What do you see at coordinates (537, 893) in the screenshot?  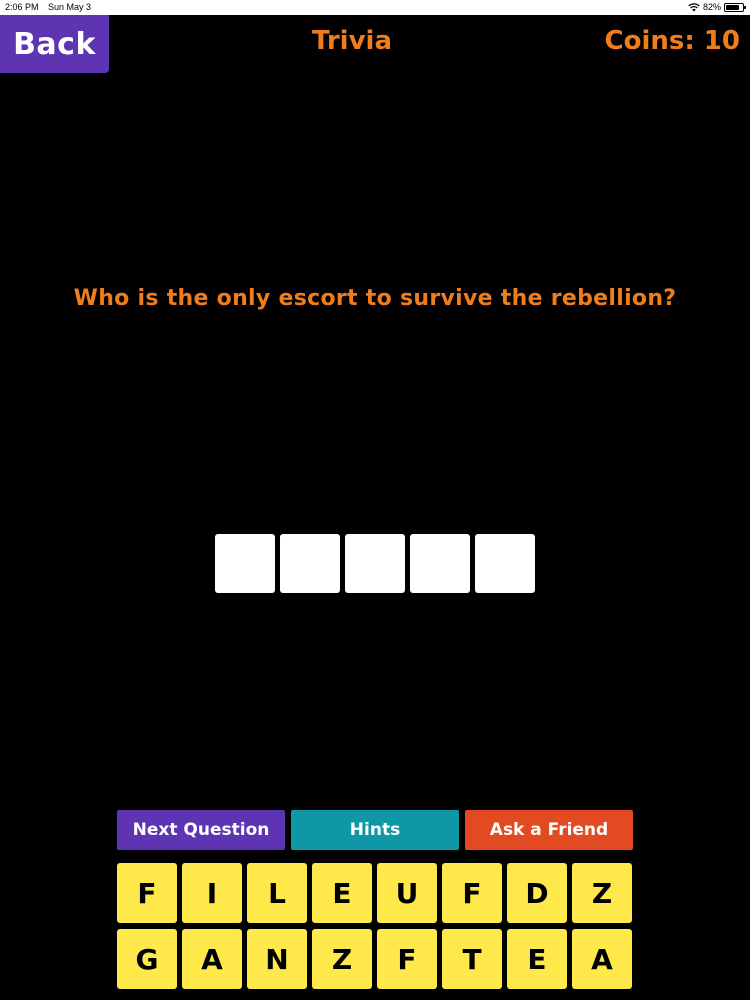 I see `letter-key: D` at bounding box center [537, 893].